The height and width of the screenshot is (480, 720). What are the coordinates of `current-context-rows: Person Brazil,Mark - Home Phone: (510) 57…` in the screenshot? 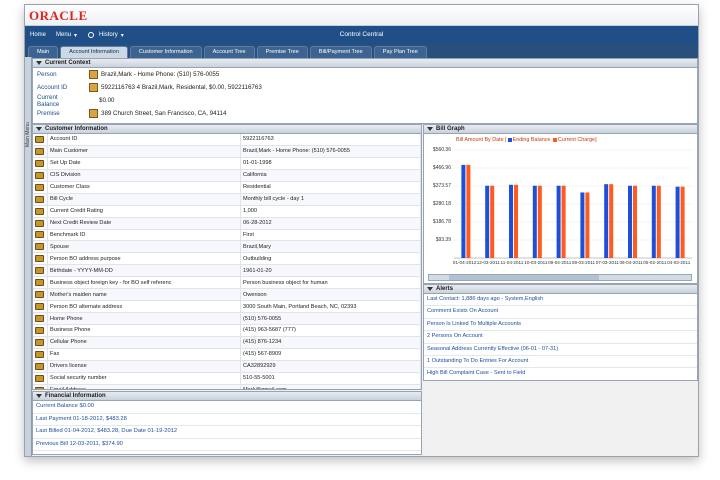 It's located at (365, 94).